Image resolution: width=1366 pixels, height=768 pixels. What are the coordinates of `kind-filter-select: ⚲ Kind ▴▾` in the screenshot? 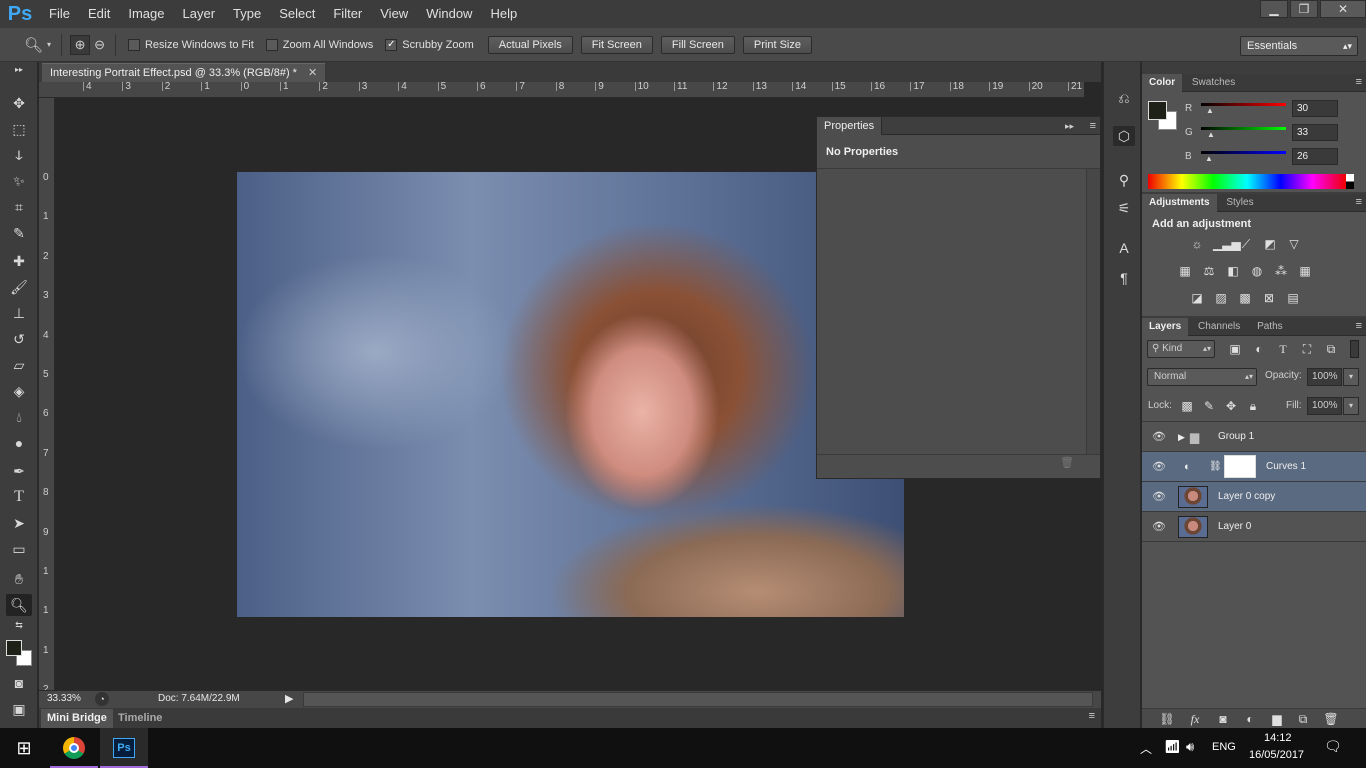 It's located at (1181, 349).